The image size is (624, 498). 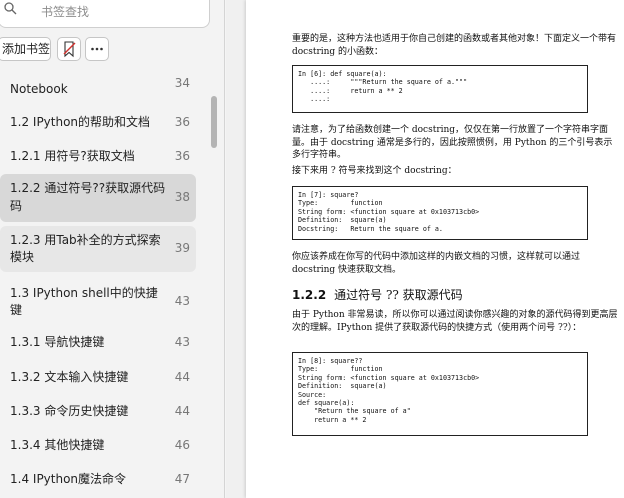 What do you see at coordinates (105, 14) in the screenshot?
I see `bookmark-search-input: 书签查找` at bounding box center [105, 14].